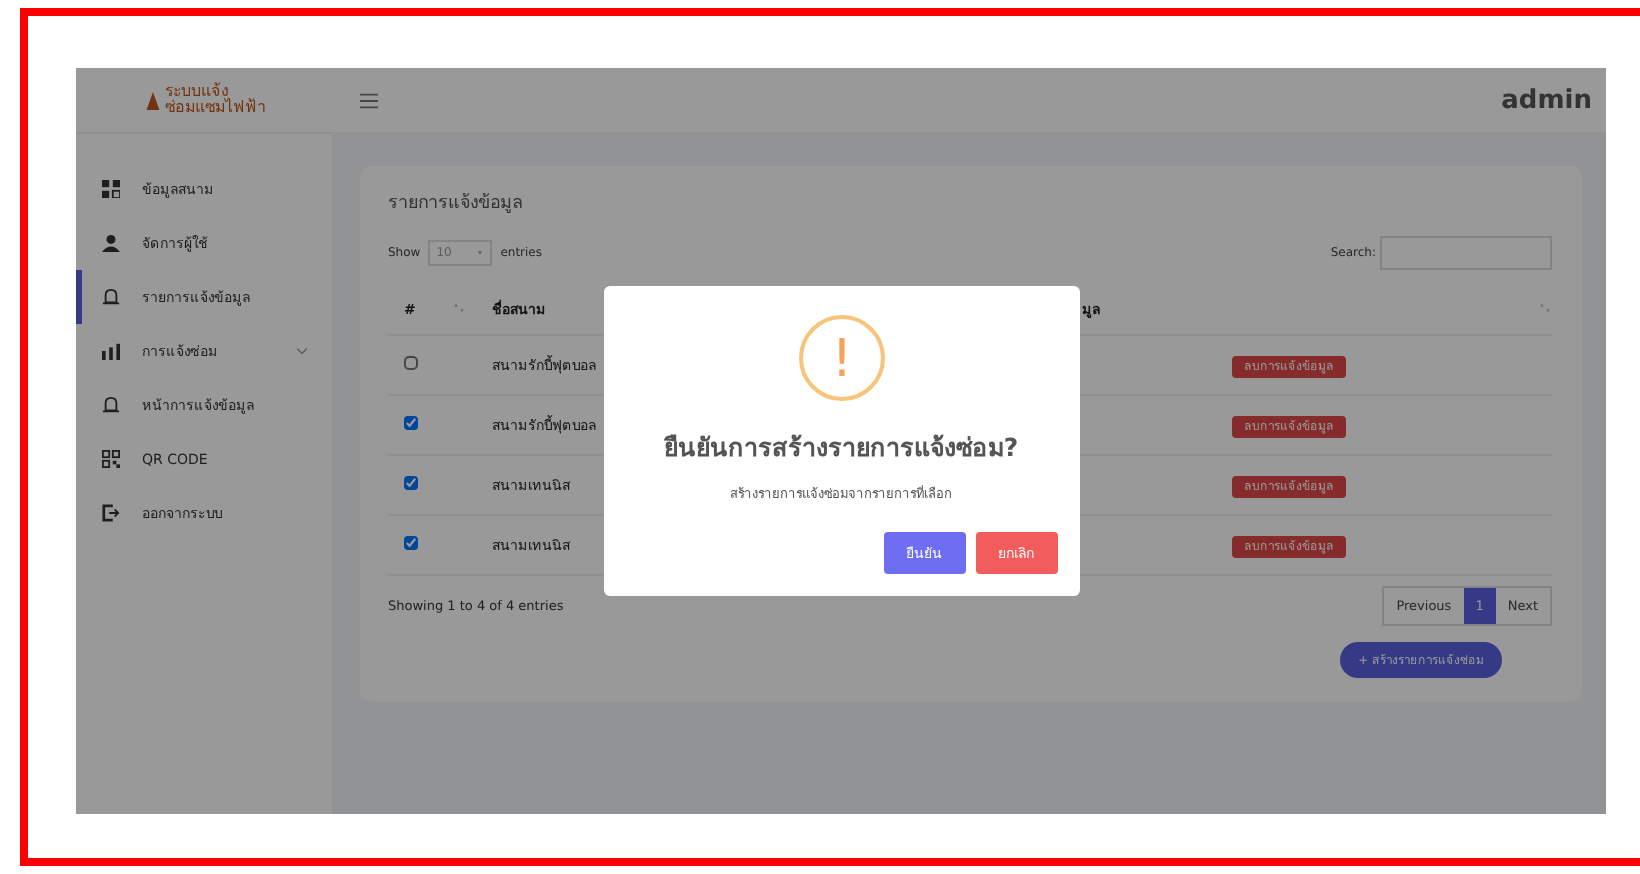  I want to click on warning-icon: !, so click(841, 358).